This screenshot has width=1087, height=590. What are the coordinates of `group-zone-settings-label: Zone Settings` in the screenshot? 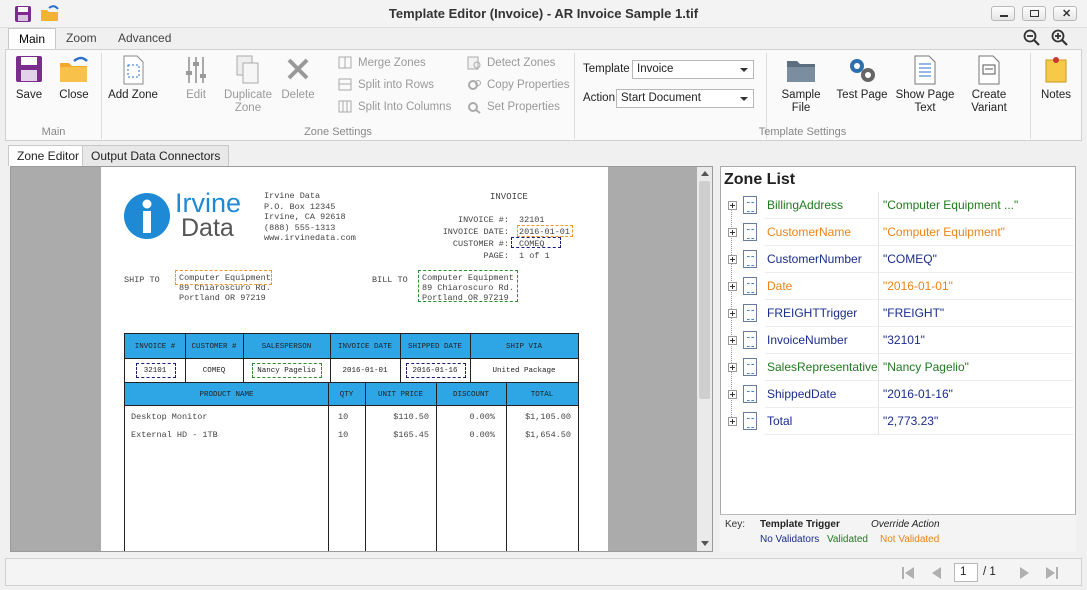 It's located at (338, 132).